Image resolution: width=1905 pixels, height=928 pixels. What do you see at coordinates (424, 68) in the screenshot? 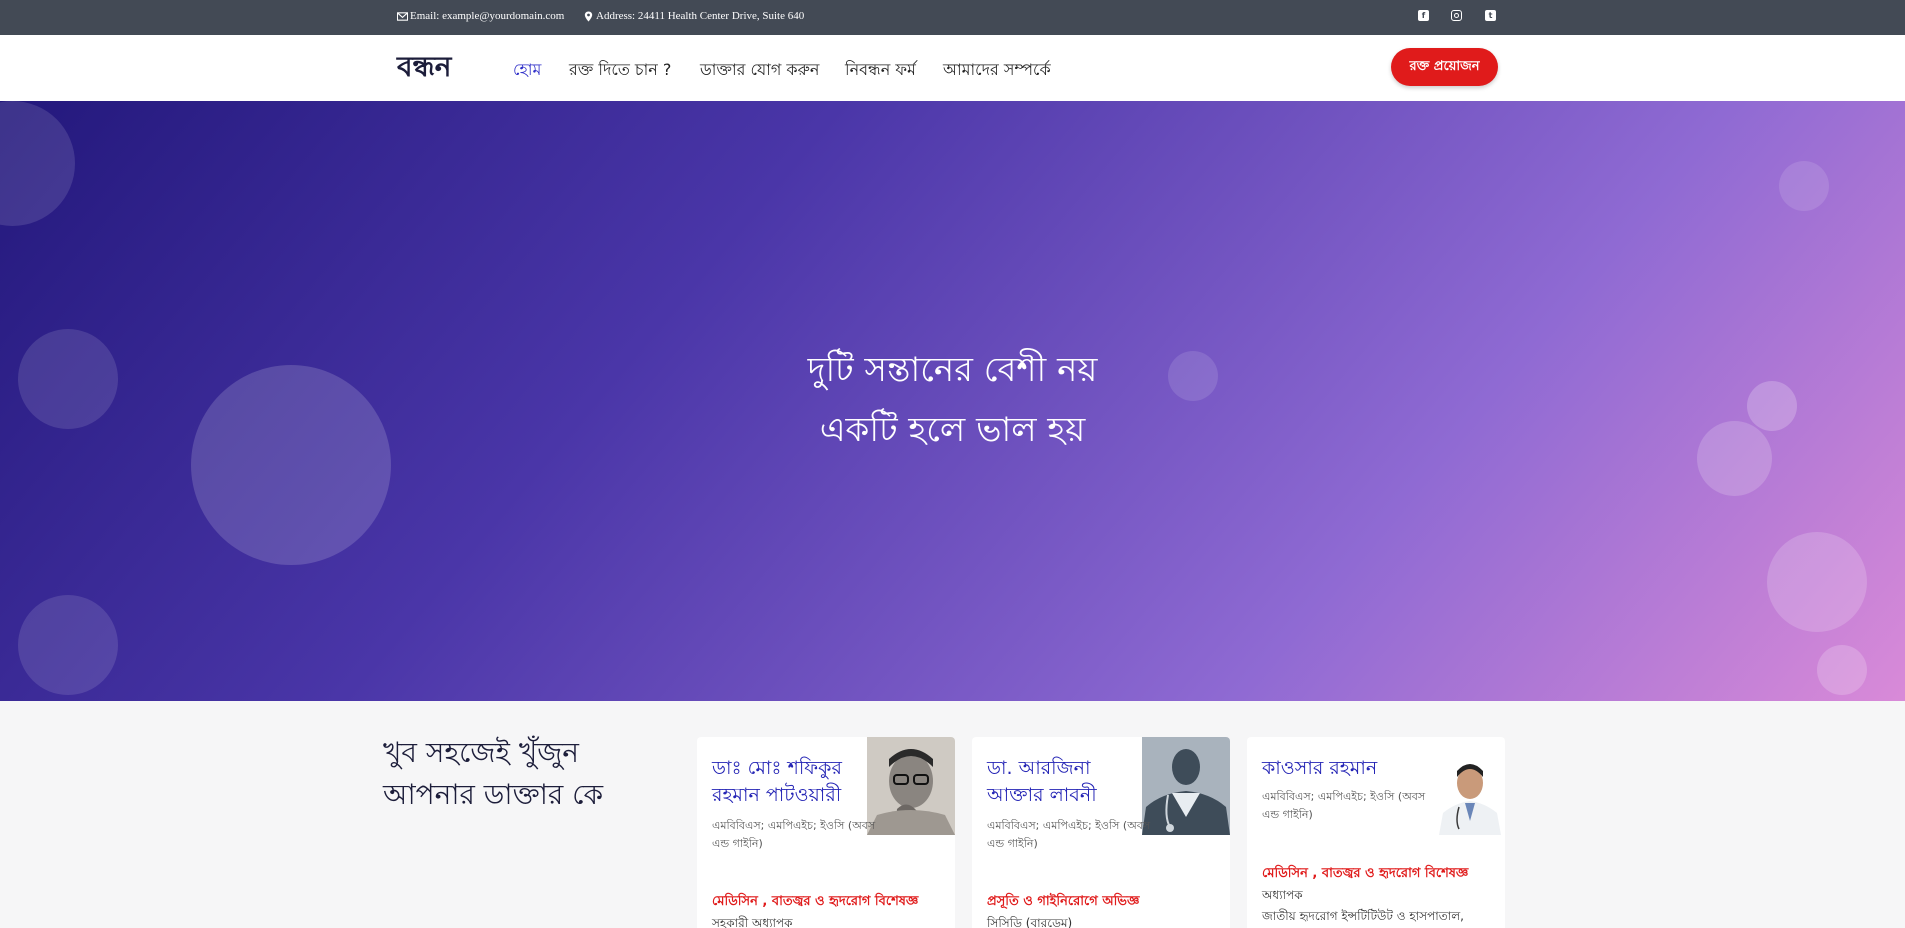
I see `brand-logo: বন্ধন` at bounding box center [424, 68].